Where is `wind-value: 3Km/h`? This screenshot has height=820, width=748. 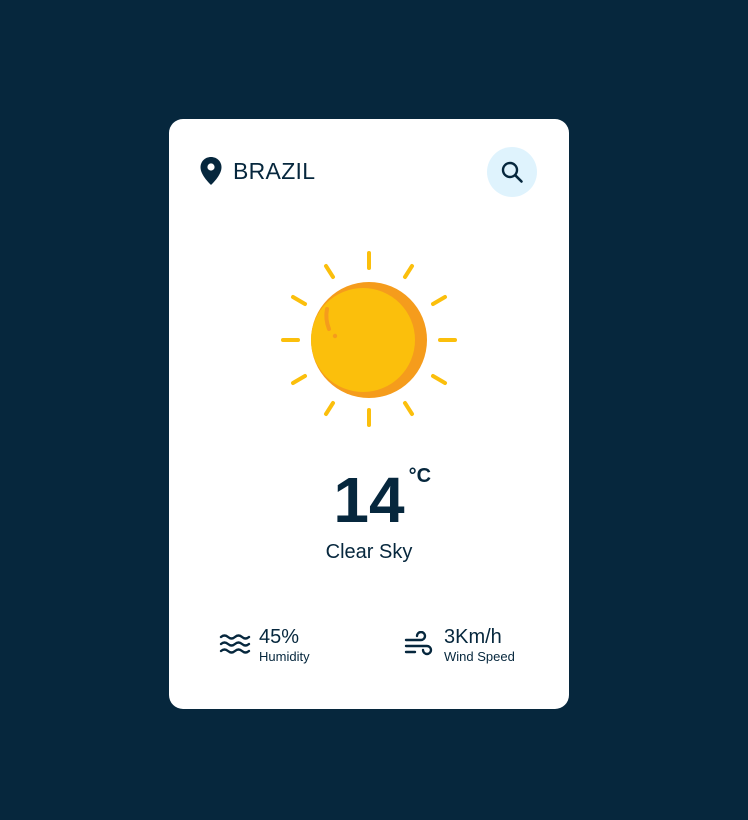
wind-value: 3Km/h is located at coordinates (473, 637).